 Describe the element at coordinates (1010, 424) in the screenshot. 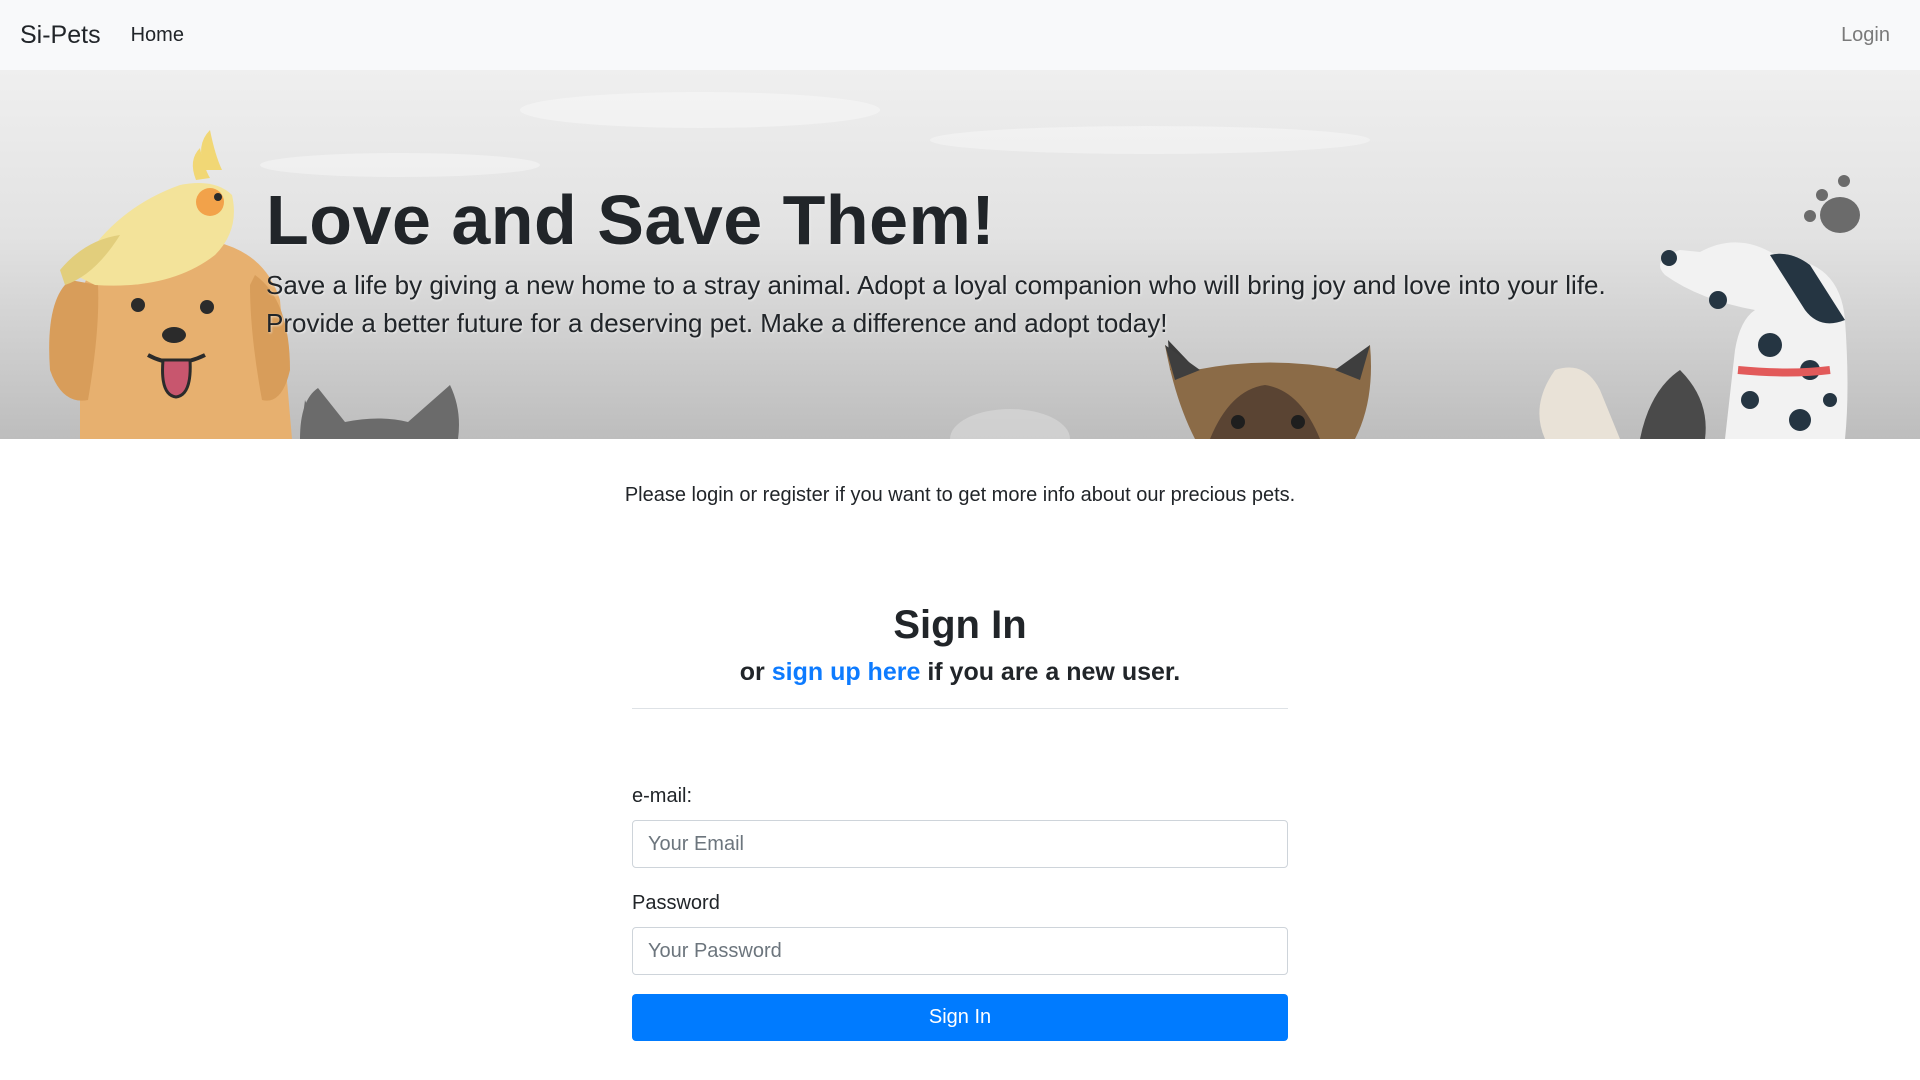

I see `ball-illustration` at that location.